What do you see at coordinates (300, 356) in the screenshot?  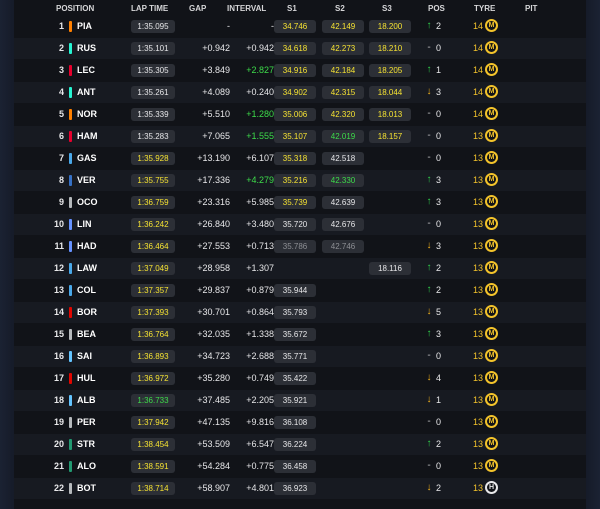 I see `table-row: 16 SAI 1:36.893 +34.723 +2.688 35.771 -0 13 M` at bounding box center [300, 356].